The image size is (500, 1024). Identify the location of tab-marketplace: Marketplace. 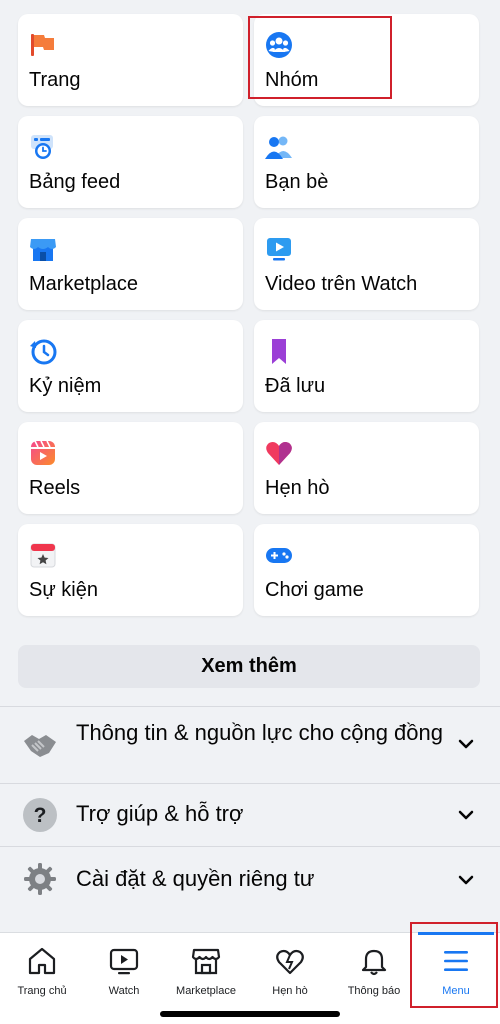
(206, 968).